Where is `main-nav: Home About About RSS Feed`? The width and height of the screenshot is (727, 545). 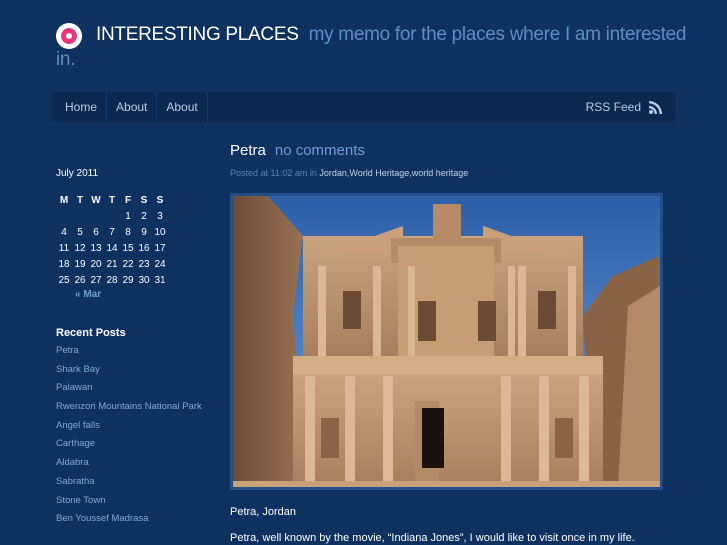 main-nav: Home About About RSS Feed is located at coordinates (363, 107).